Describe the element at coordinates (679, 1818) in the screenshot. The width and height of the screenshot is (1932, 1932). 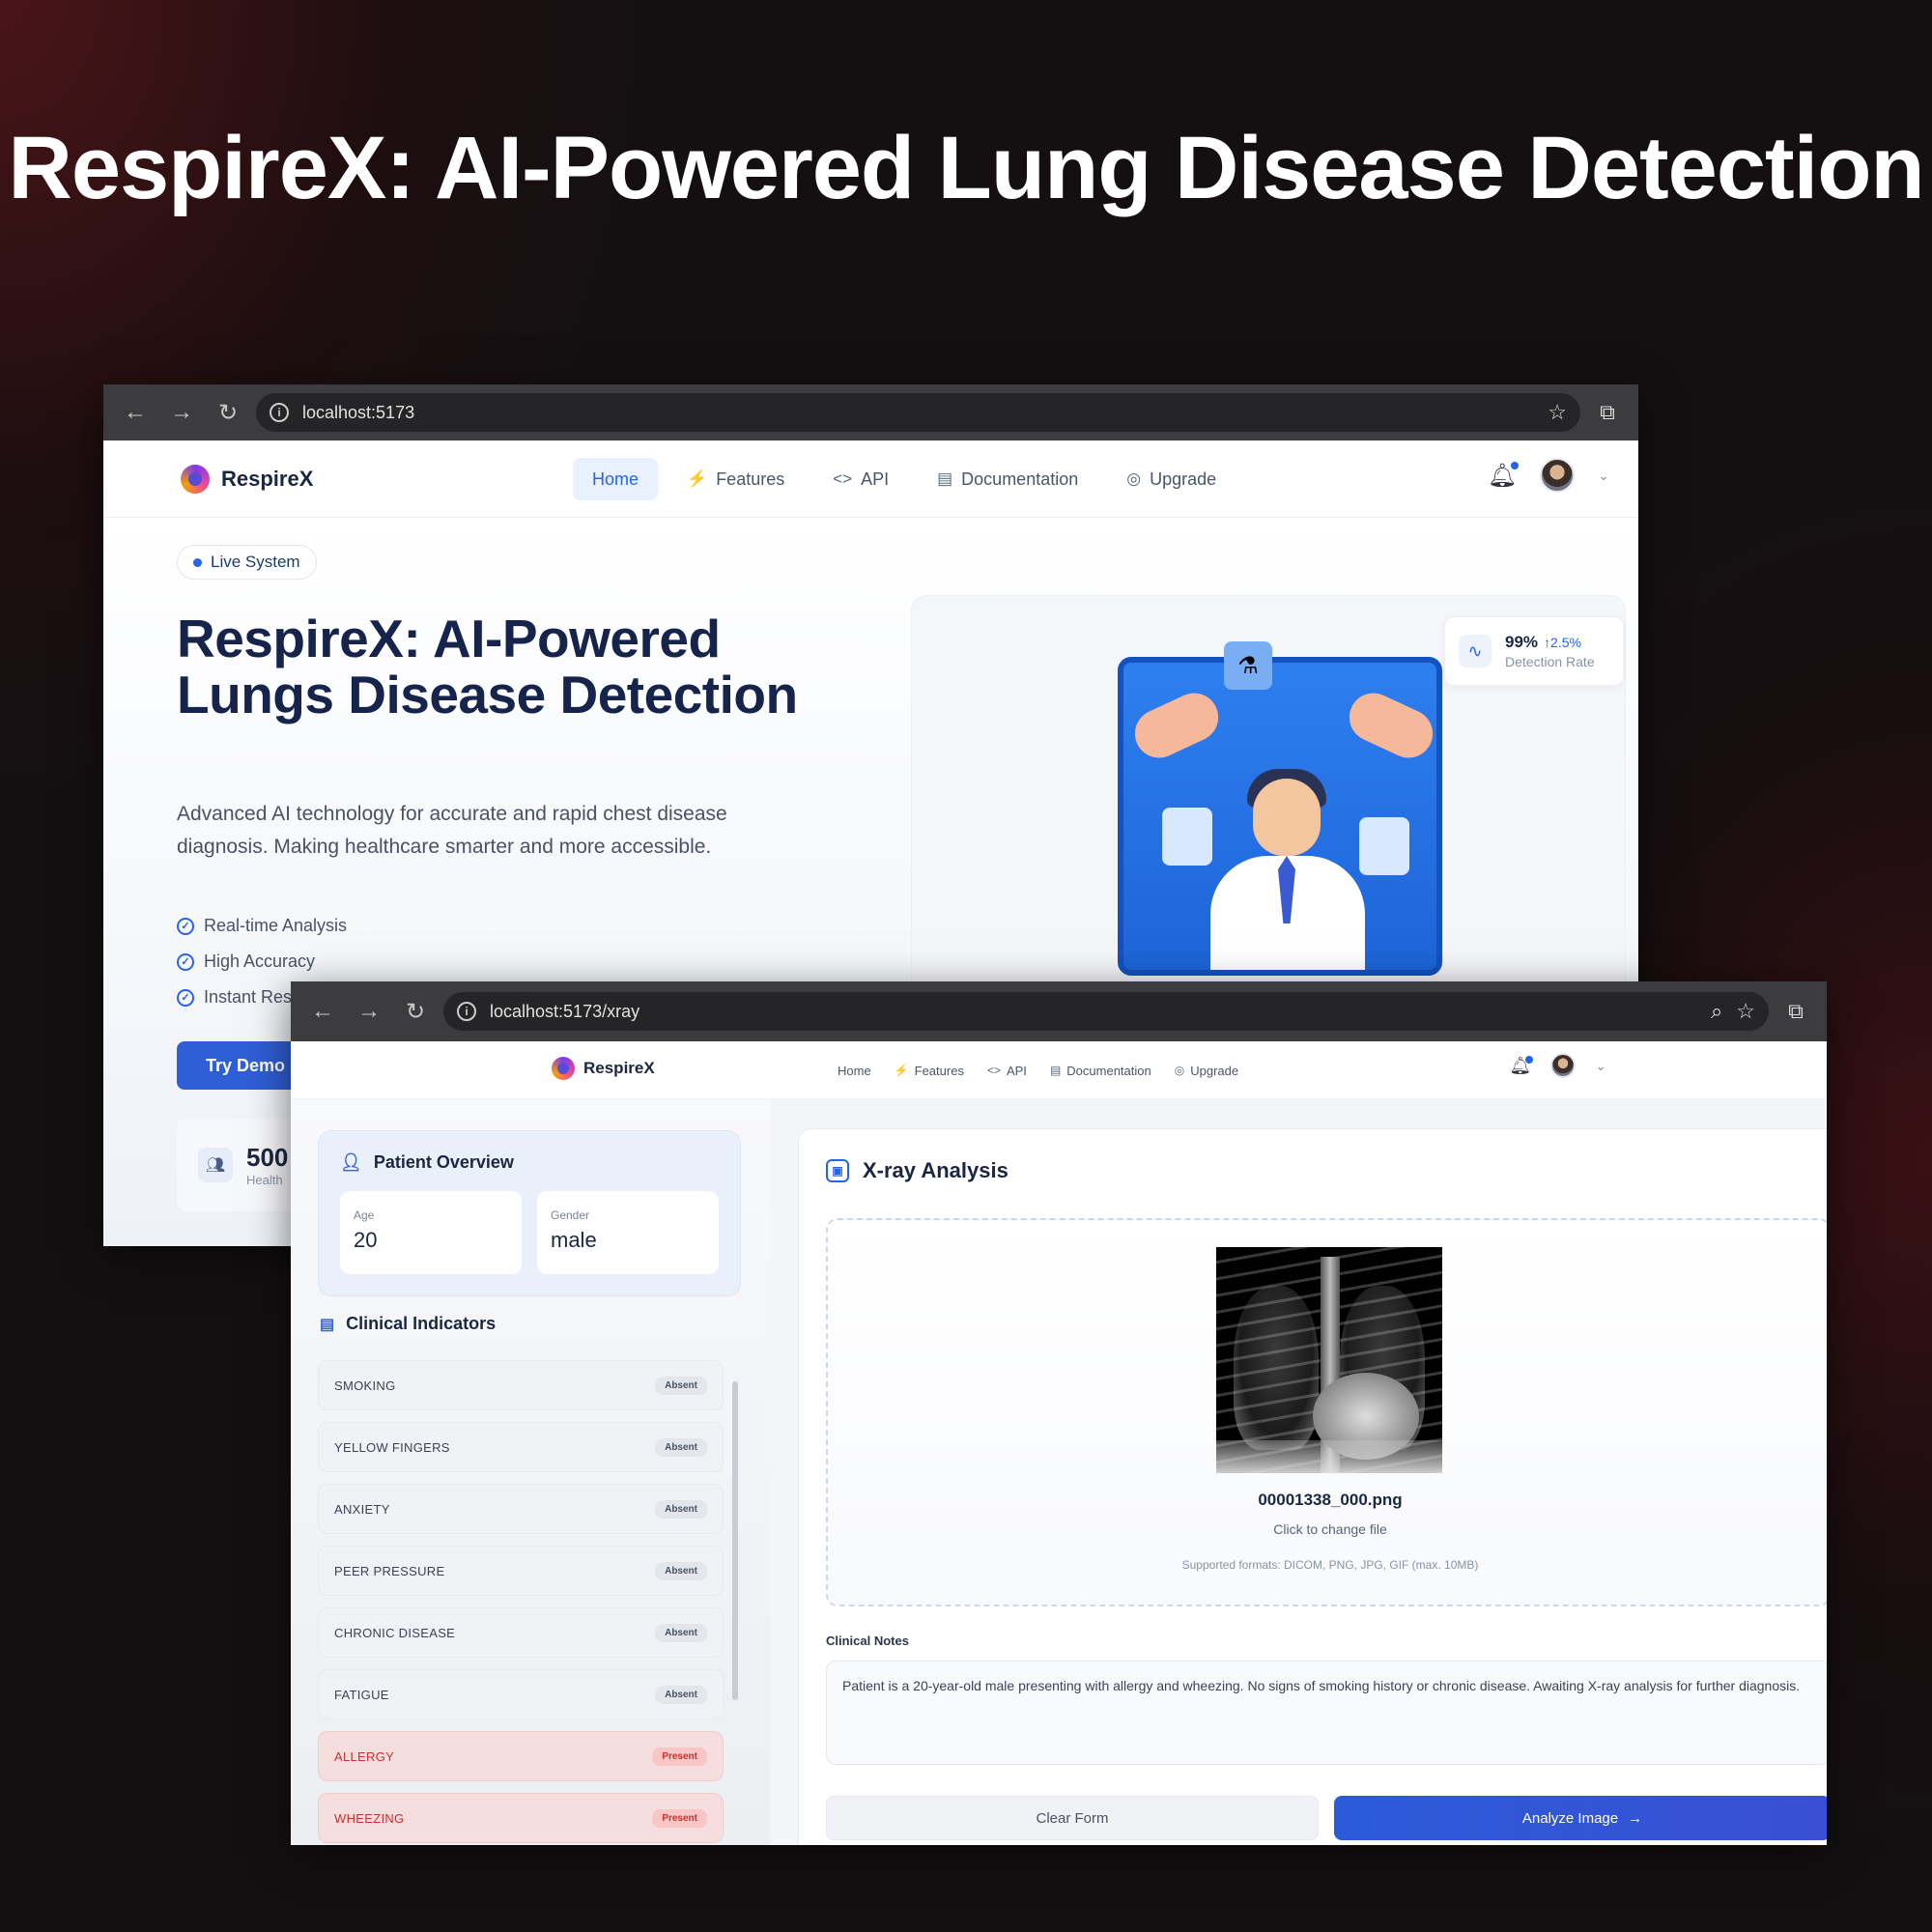
I see `indicator-status-badge: Present` at that location.